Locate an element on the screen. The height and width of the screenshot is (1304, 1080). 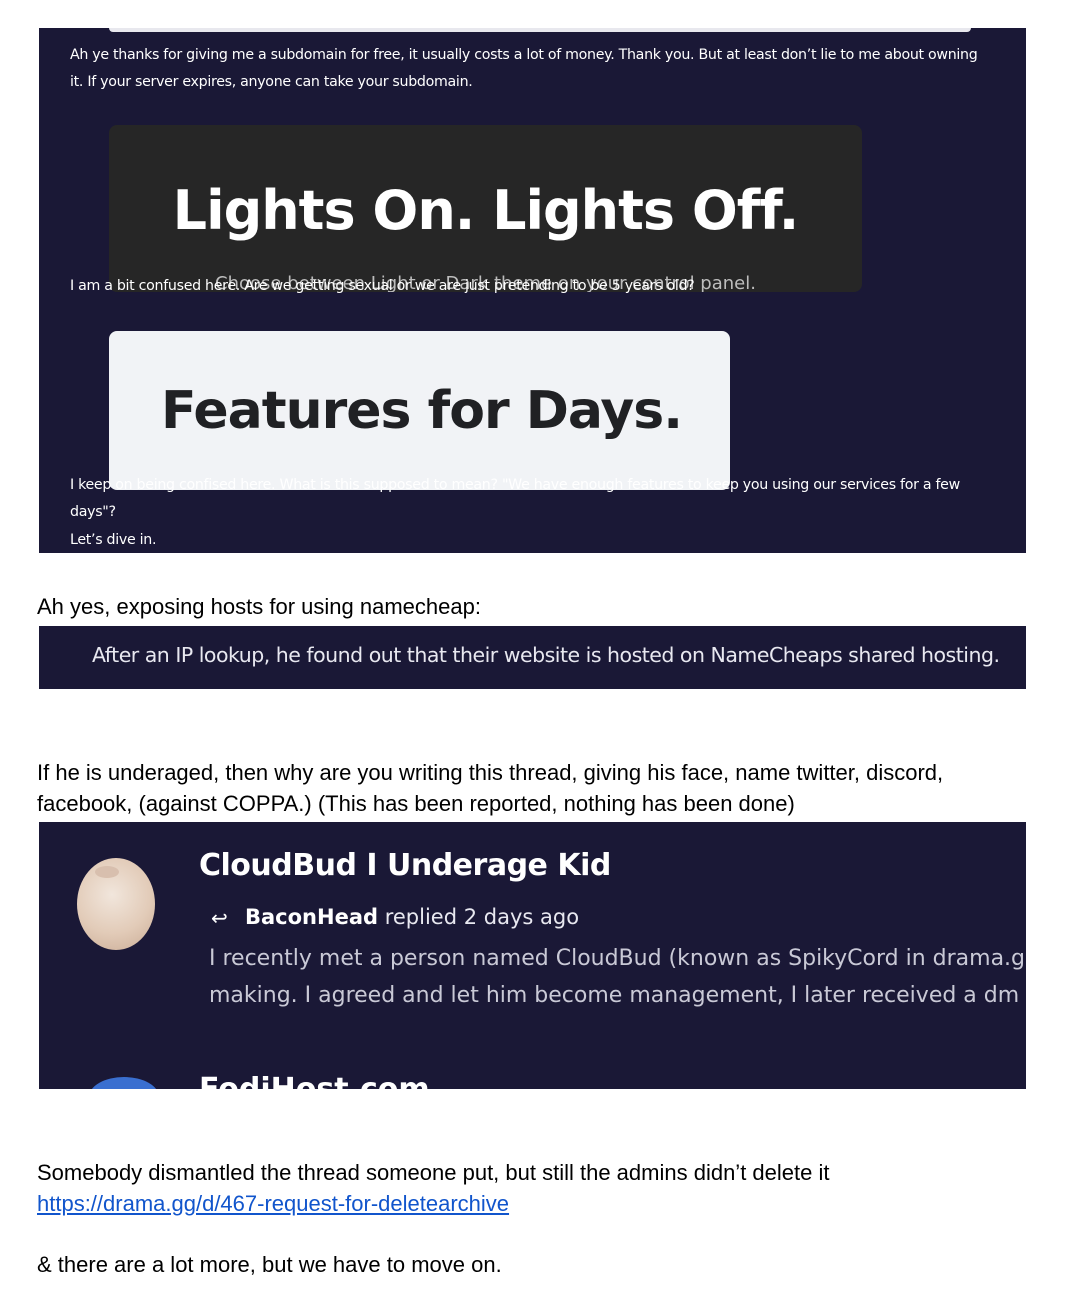
reply-time: replied 2 days ago is located at coordinates (482, 917).